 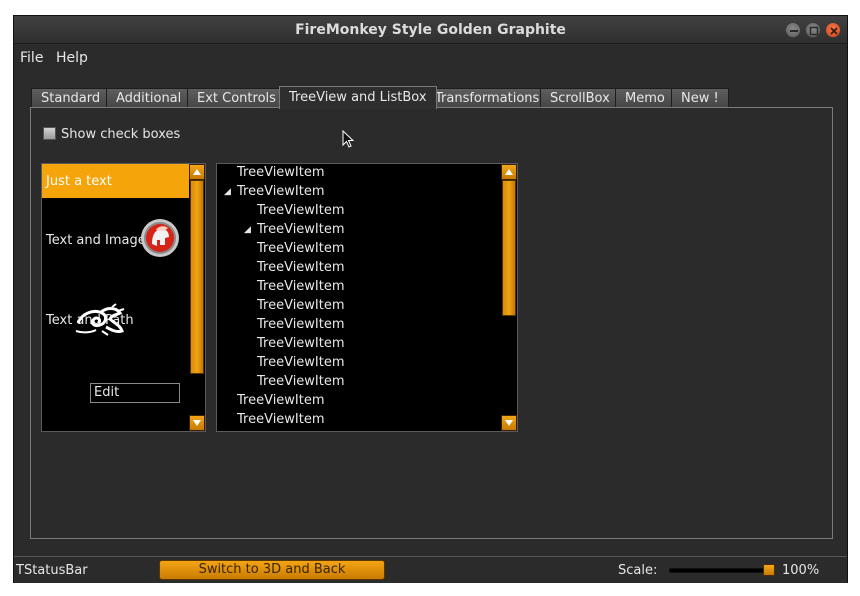 What do you see at coordinates (120, 134) in the screenshot?
I see `show-checkboxes-label: Show check boxes` at bounding box center [120, 134].